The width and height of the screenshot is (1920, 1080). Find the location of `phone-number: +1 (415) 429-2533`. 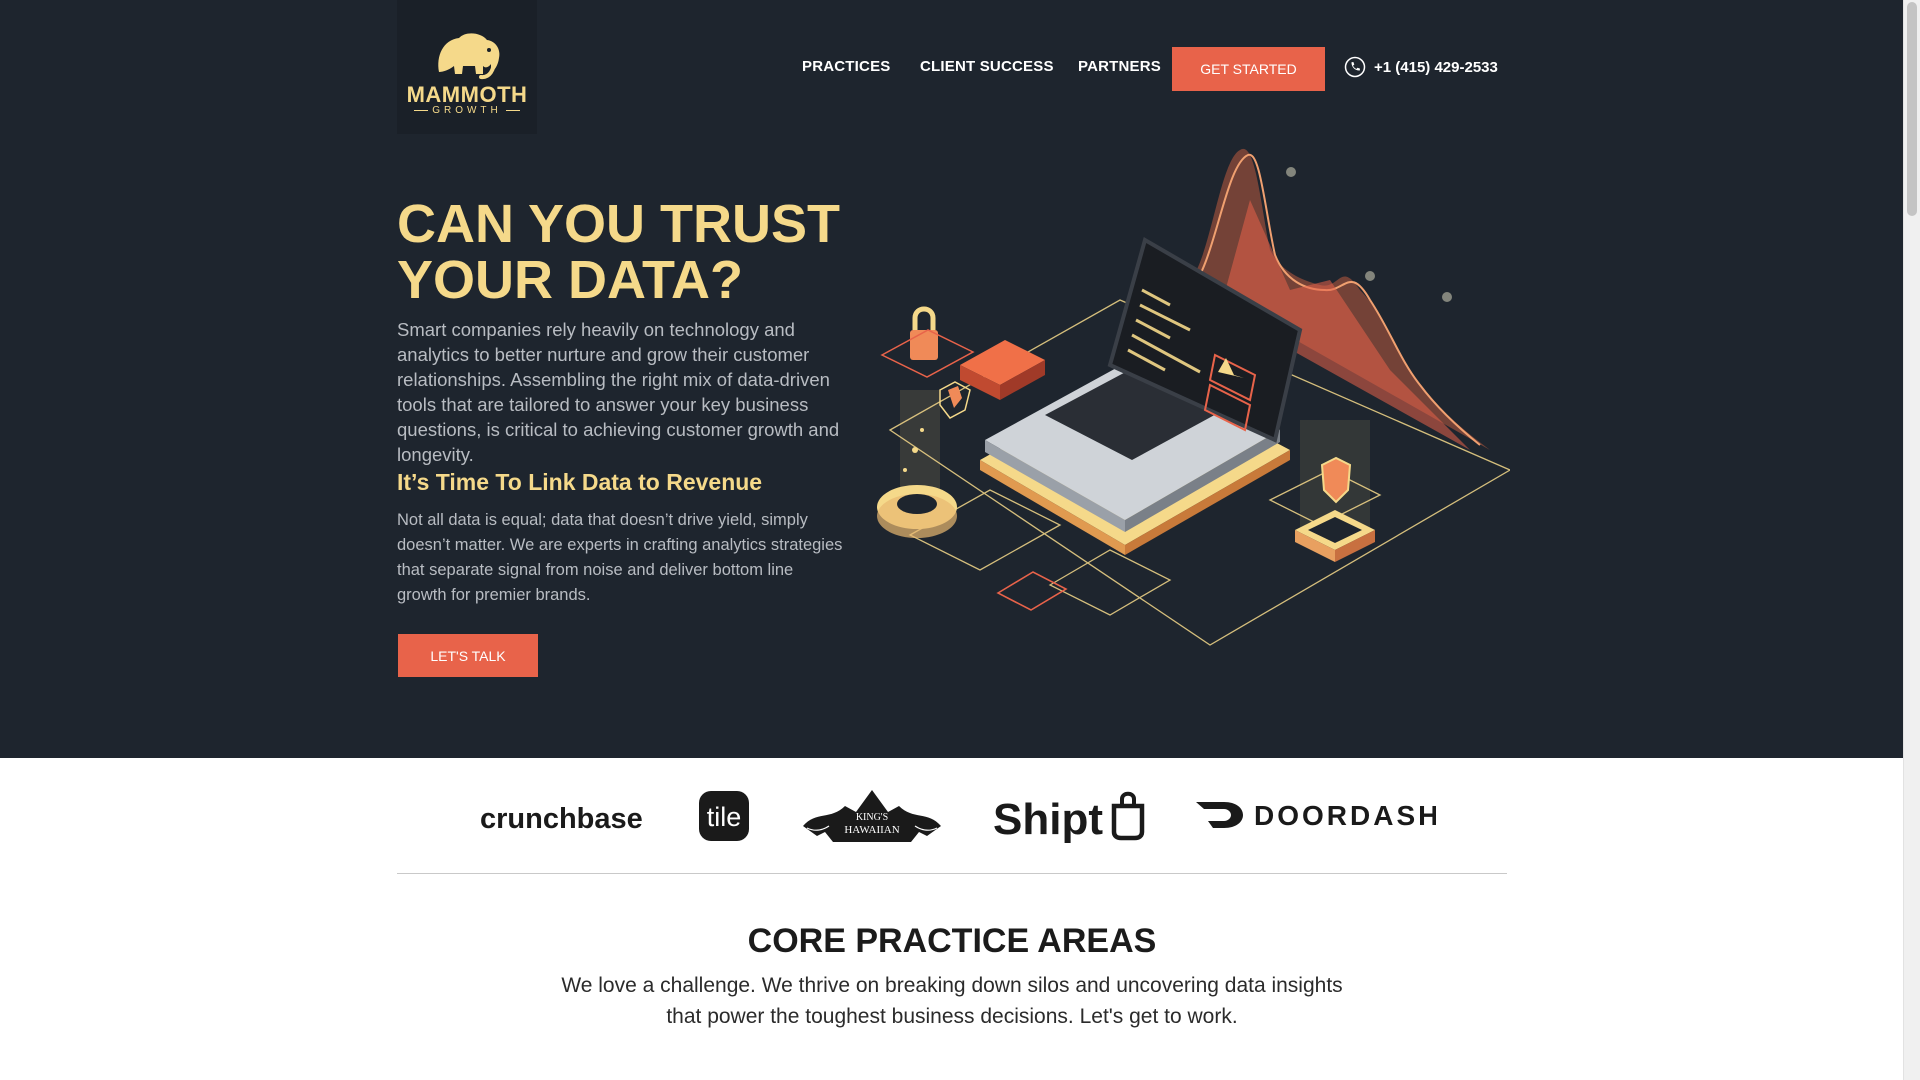

phone-number: +1 (415) 429-2533 is located at coordinates (1436, 67).